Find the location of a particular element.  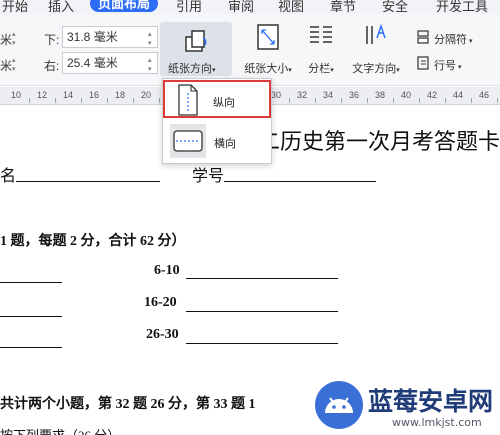

paper-size-icon is located at coordinates (268, 37).